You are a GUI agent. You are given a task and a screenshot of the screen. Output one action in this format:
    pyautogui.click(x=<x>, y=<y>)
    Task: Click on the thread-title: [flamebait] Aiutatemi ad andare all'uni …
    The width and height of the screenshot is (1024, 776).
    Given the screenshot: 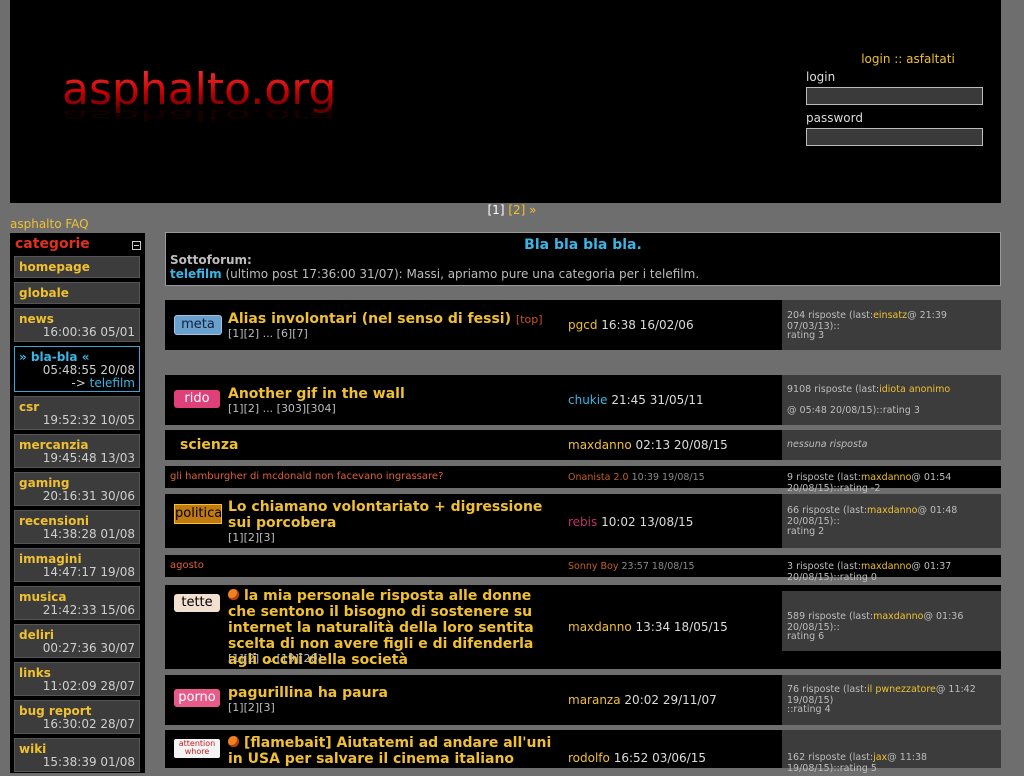 What is the action you would take?
    pyautogui.click(x=393, y=751)
    